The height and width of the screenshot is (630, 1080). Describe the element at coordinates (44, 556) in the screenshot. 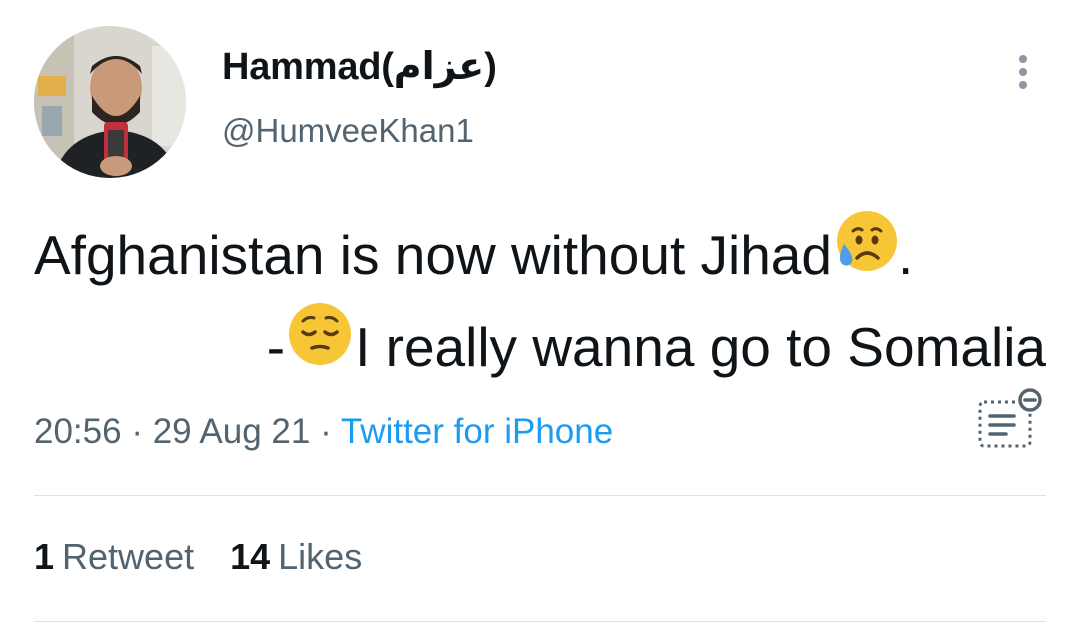

I see `retweets-count: 1` at that location.